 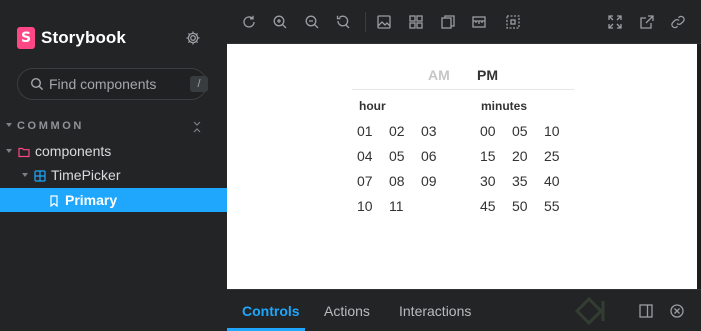 I want to click on search-icon, so click(x=37, y=84).